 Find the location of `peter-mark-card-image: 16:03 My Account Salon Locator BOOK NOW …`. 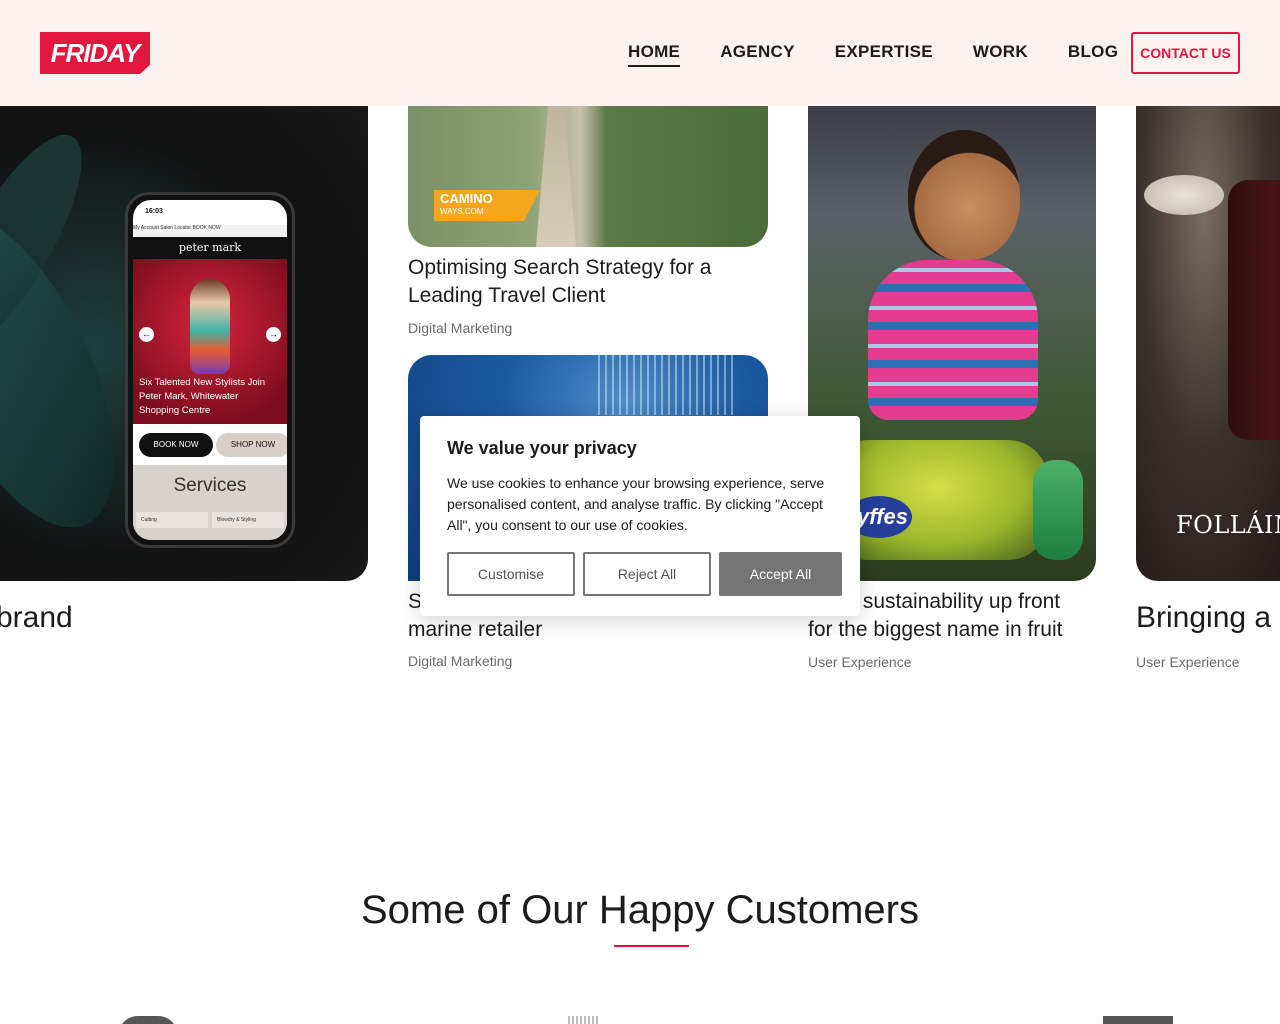

peter-mark-card-image: 16:03 My Account Salon Locator BOOK NOW … is located at coordinates (184, 320).